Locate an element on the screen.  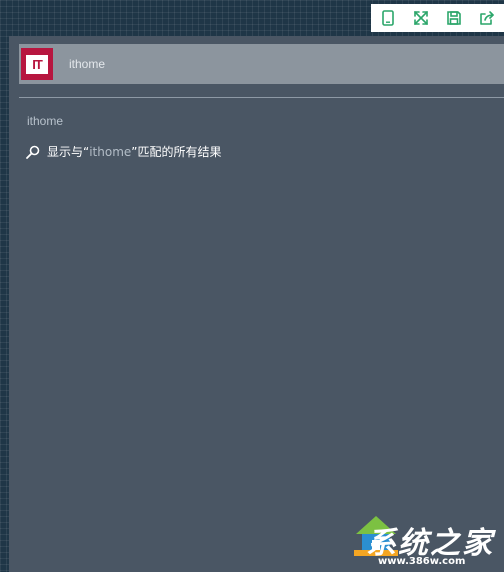
share-icon is located at coordinates (487, 18).